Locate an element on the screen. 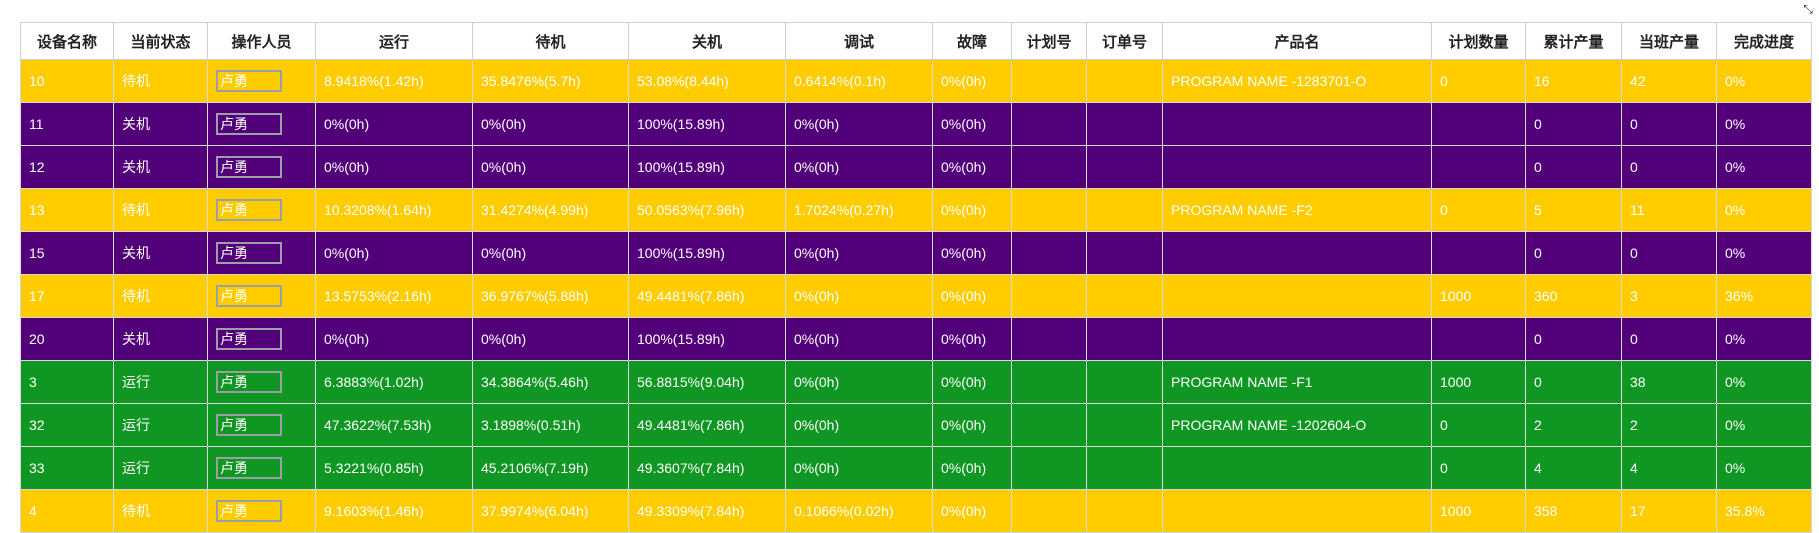 This screenshot has height=533, width=1819. cell-device-name: 15 is located at coordinates (67, 253).